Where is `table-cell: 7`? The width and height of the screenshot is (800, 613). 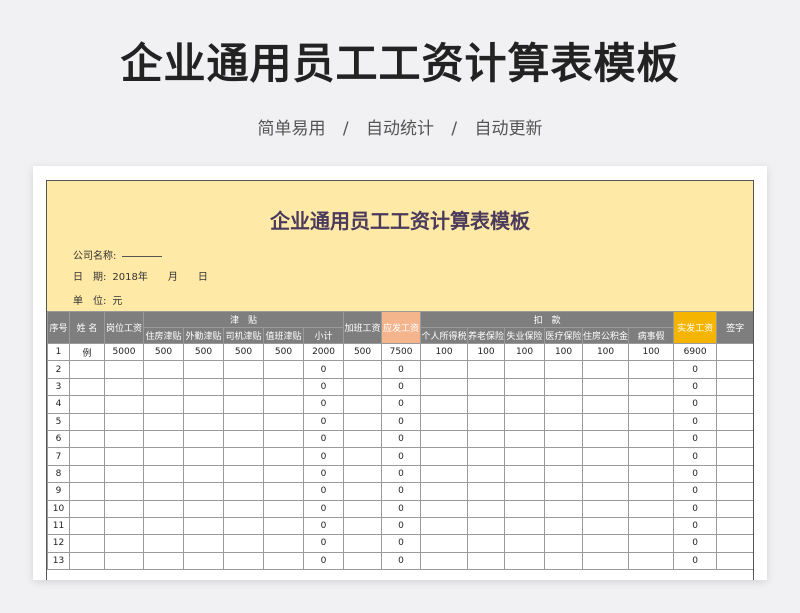 table-cell: 7 is located at coordinates (58, 456).